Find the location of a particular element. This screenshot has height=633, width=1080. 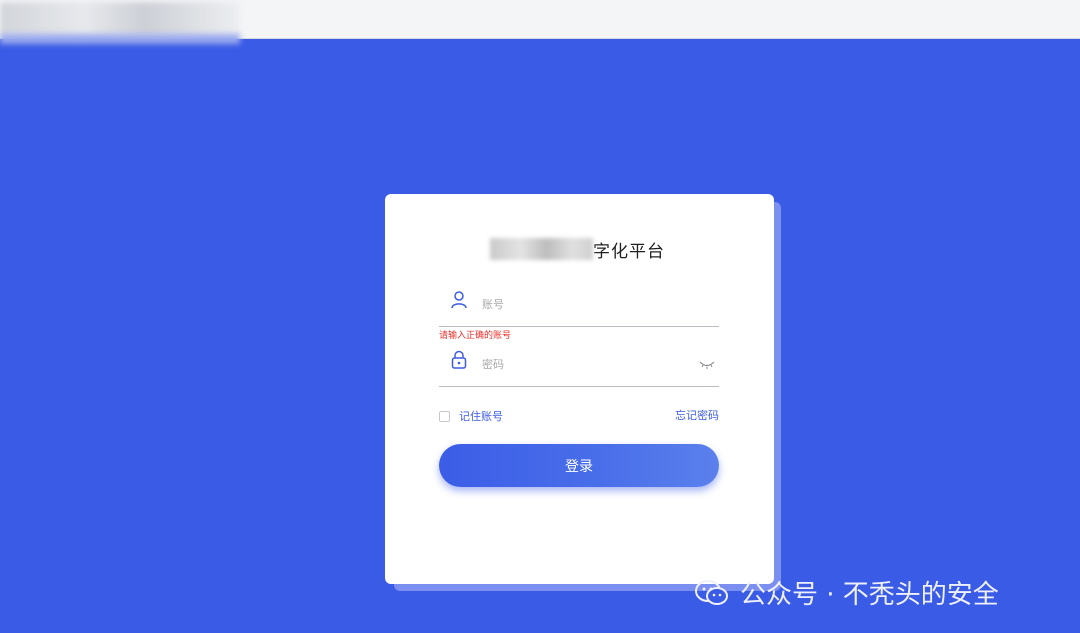

password-input: 密码 is located at coordinates (493, 364).